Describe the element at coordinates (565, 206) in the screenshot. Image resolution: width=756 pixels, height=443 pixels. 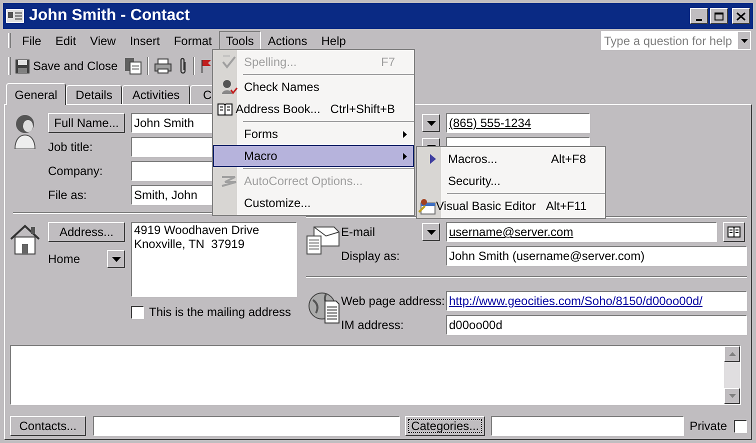
I see `shortcut-label: Alt+F11` at that location.